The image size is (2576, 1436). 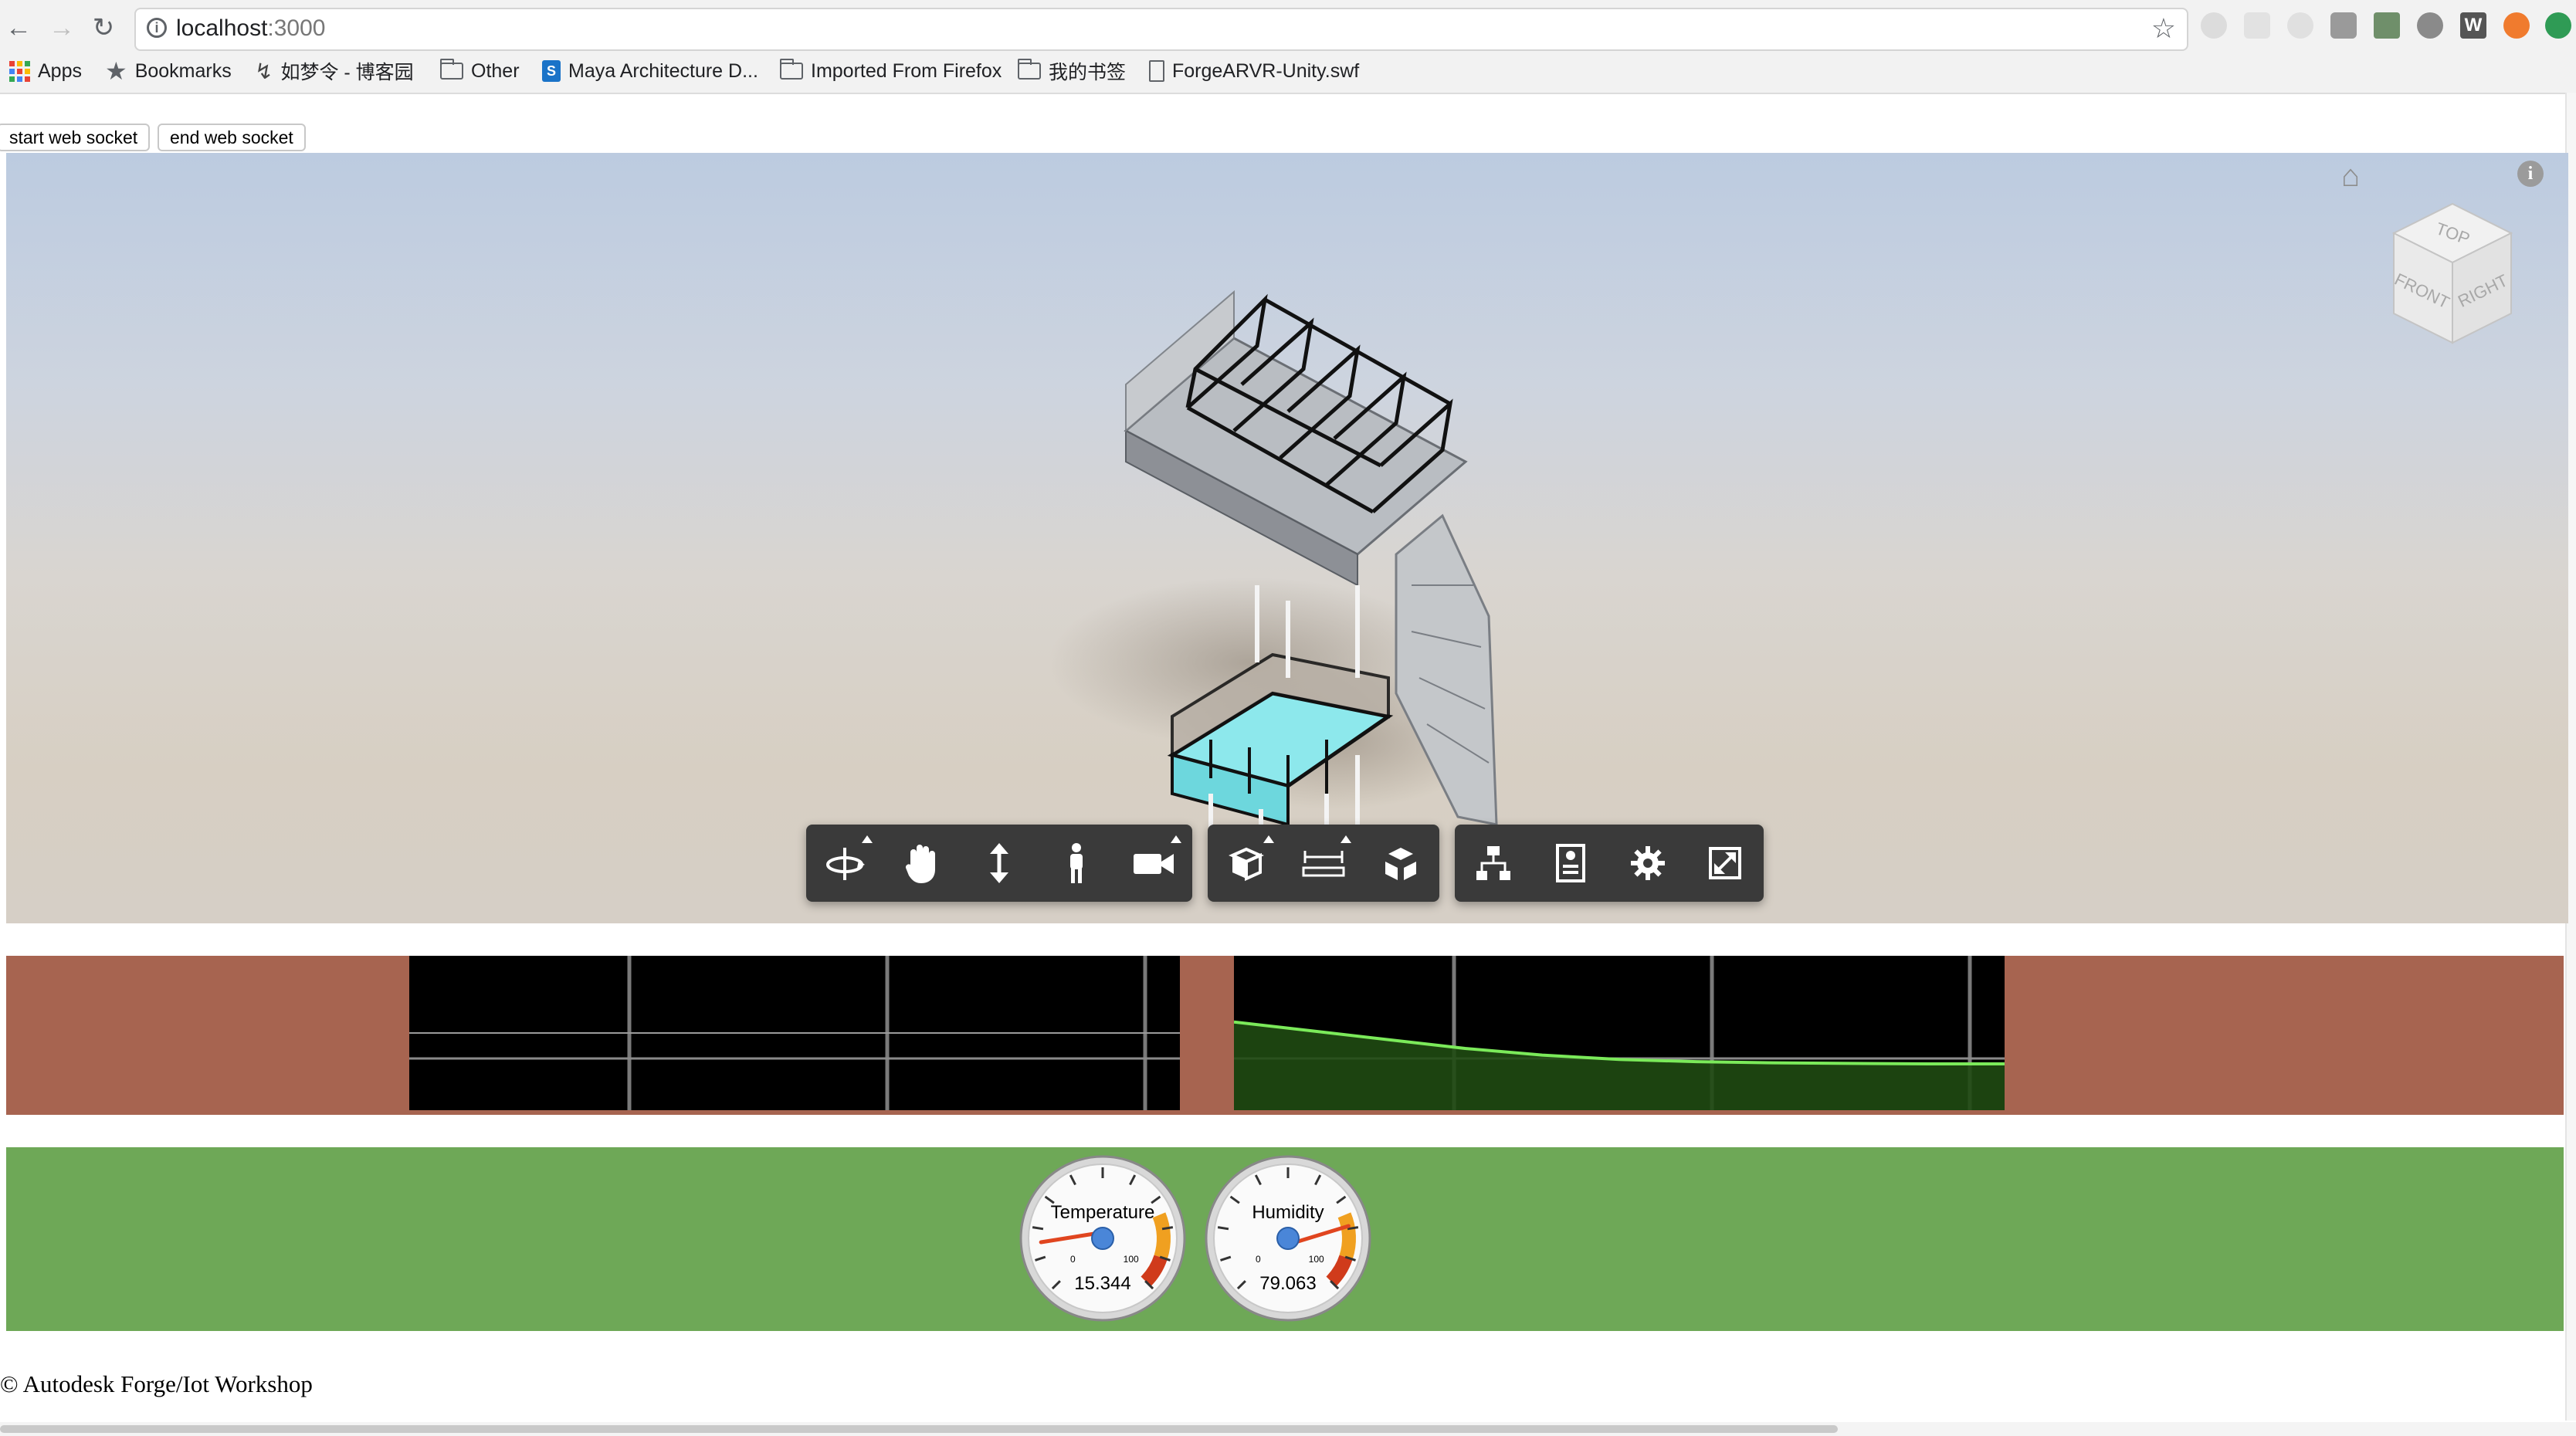 What do you see at coordinates (60, 71) in the screenshot?
I see `bookmark-label: Apps` at bounding box center [60, 71].